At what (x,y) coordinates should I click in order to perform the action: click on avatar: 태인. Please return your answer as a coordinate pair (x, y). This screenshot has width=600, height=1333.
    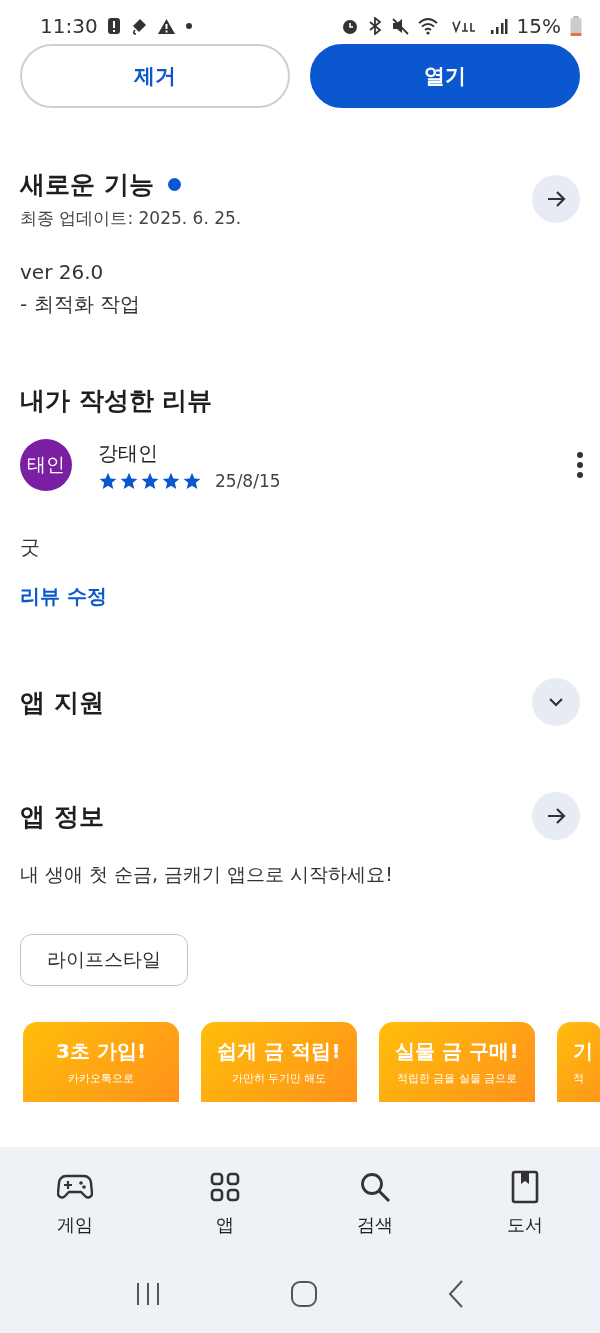
    Looking at the image, I should click on (46, 465).